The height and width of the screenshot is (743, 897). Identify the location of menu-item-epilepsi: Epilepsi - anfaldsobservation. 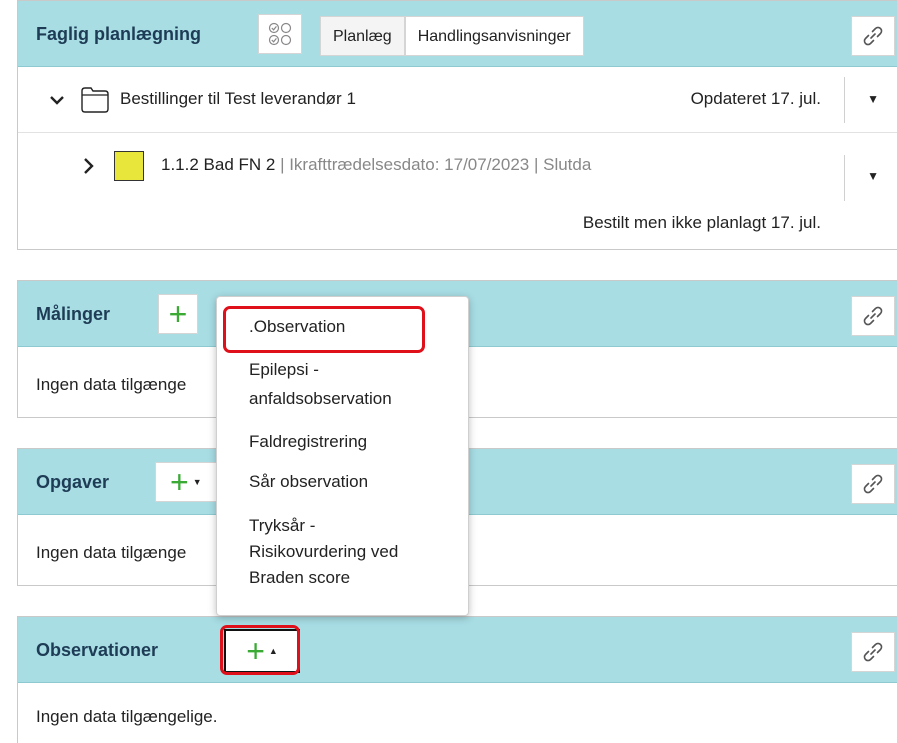
(354, 384).